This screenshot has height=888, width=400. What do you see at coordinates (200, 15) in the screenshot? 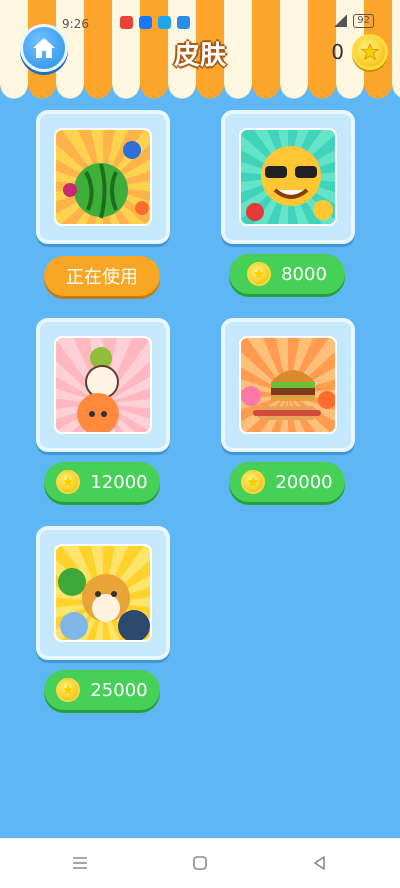
I see `status-bar: 9:26 92` at bounding box center [200, 15].